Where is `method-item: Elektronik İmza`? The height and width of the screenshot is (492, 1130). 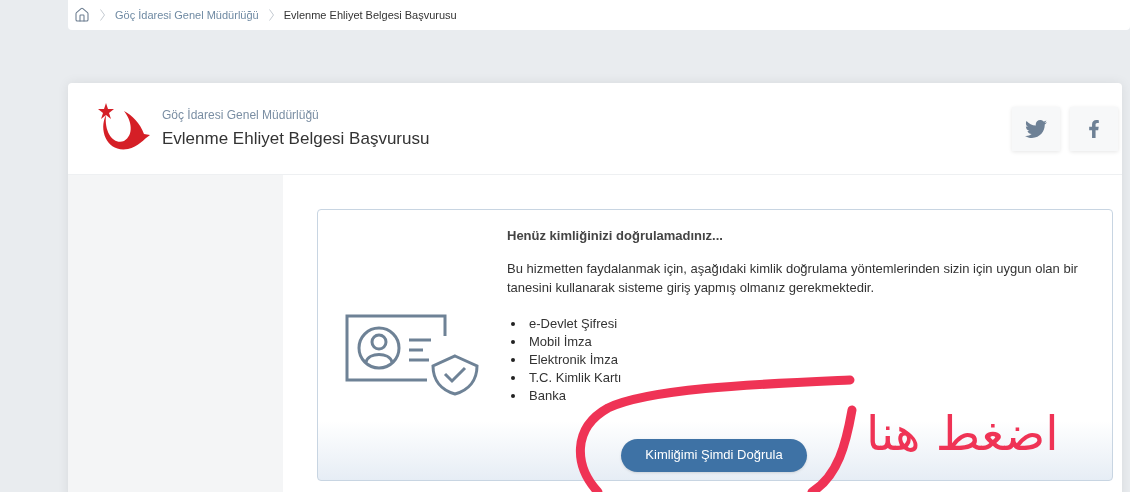
method-item: Elektronik İmza is located at coordinates (573, 359).